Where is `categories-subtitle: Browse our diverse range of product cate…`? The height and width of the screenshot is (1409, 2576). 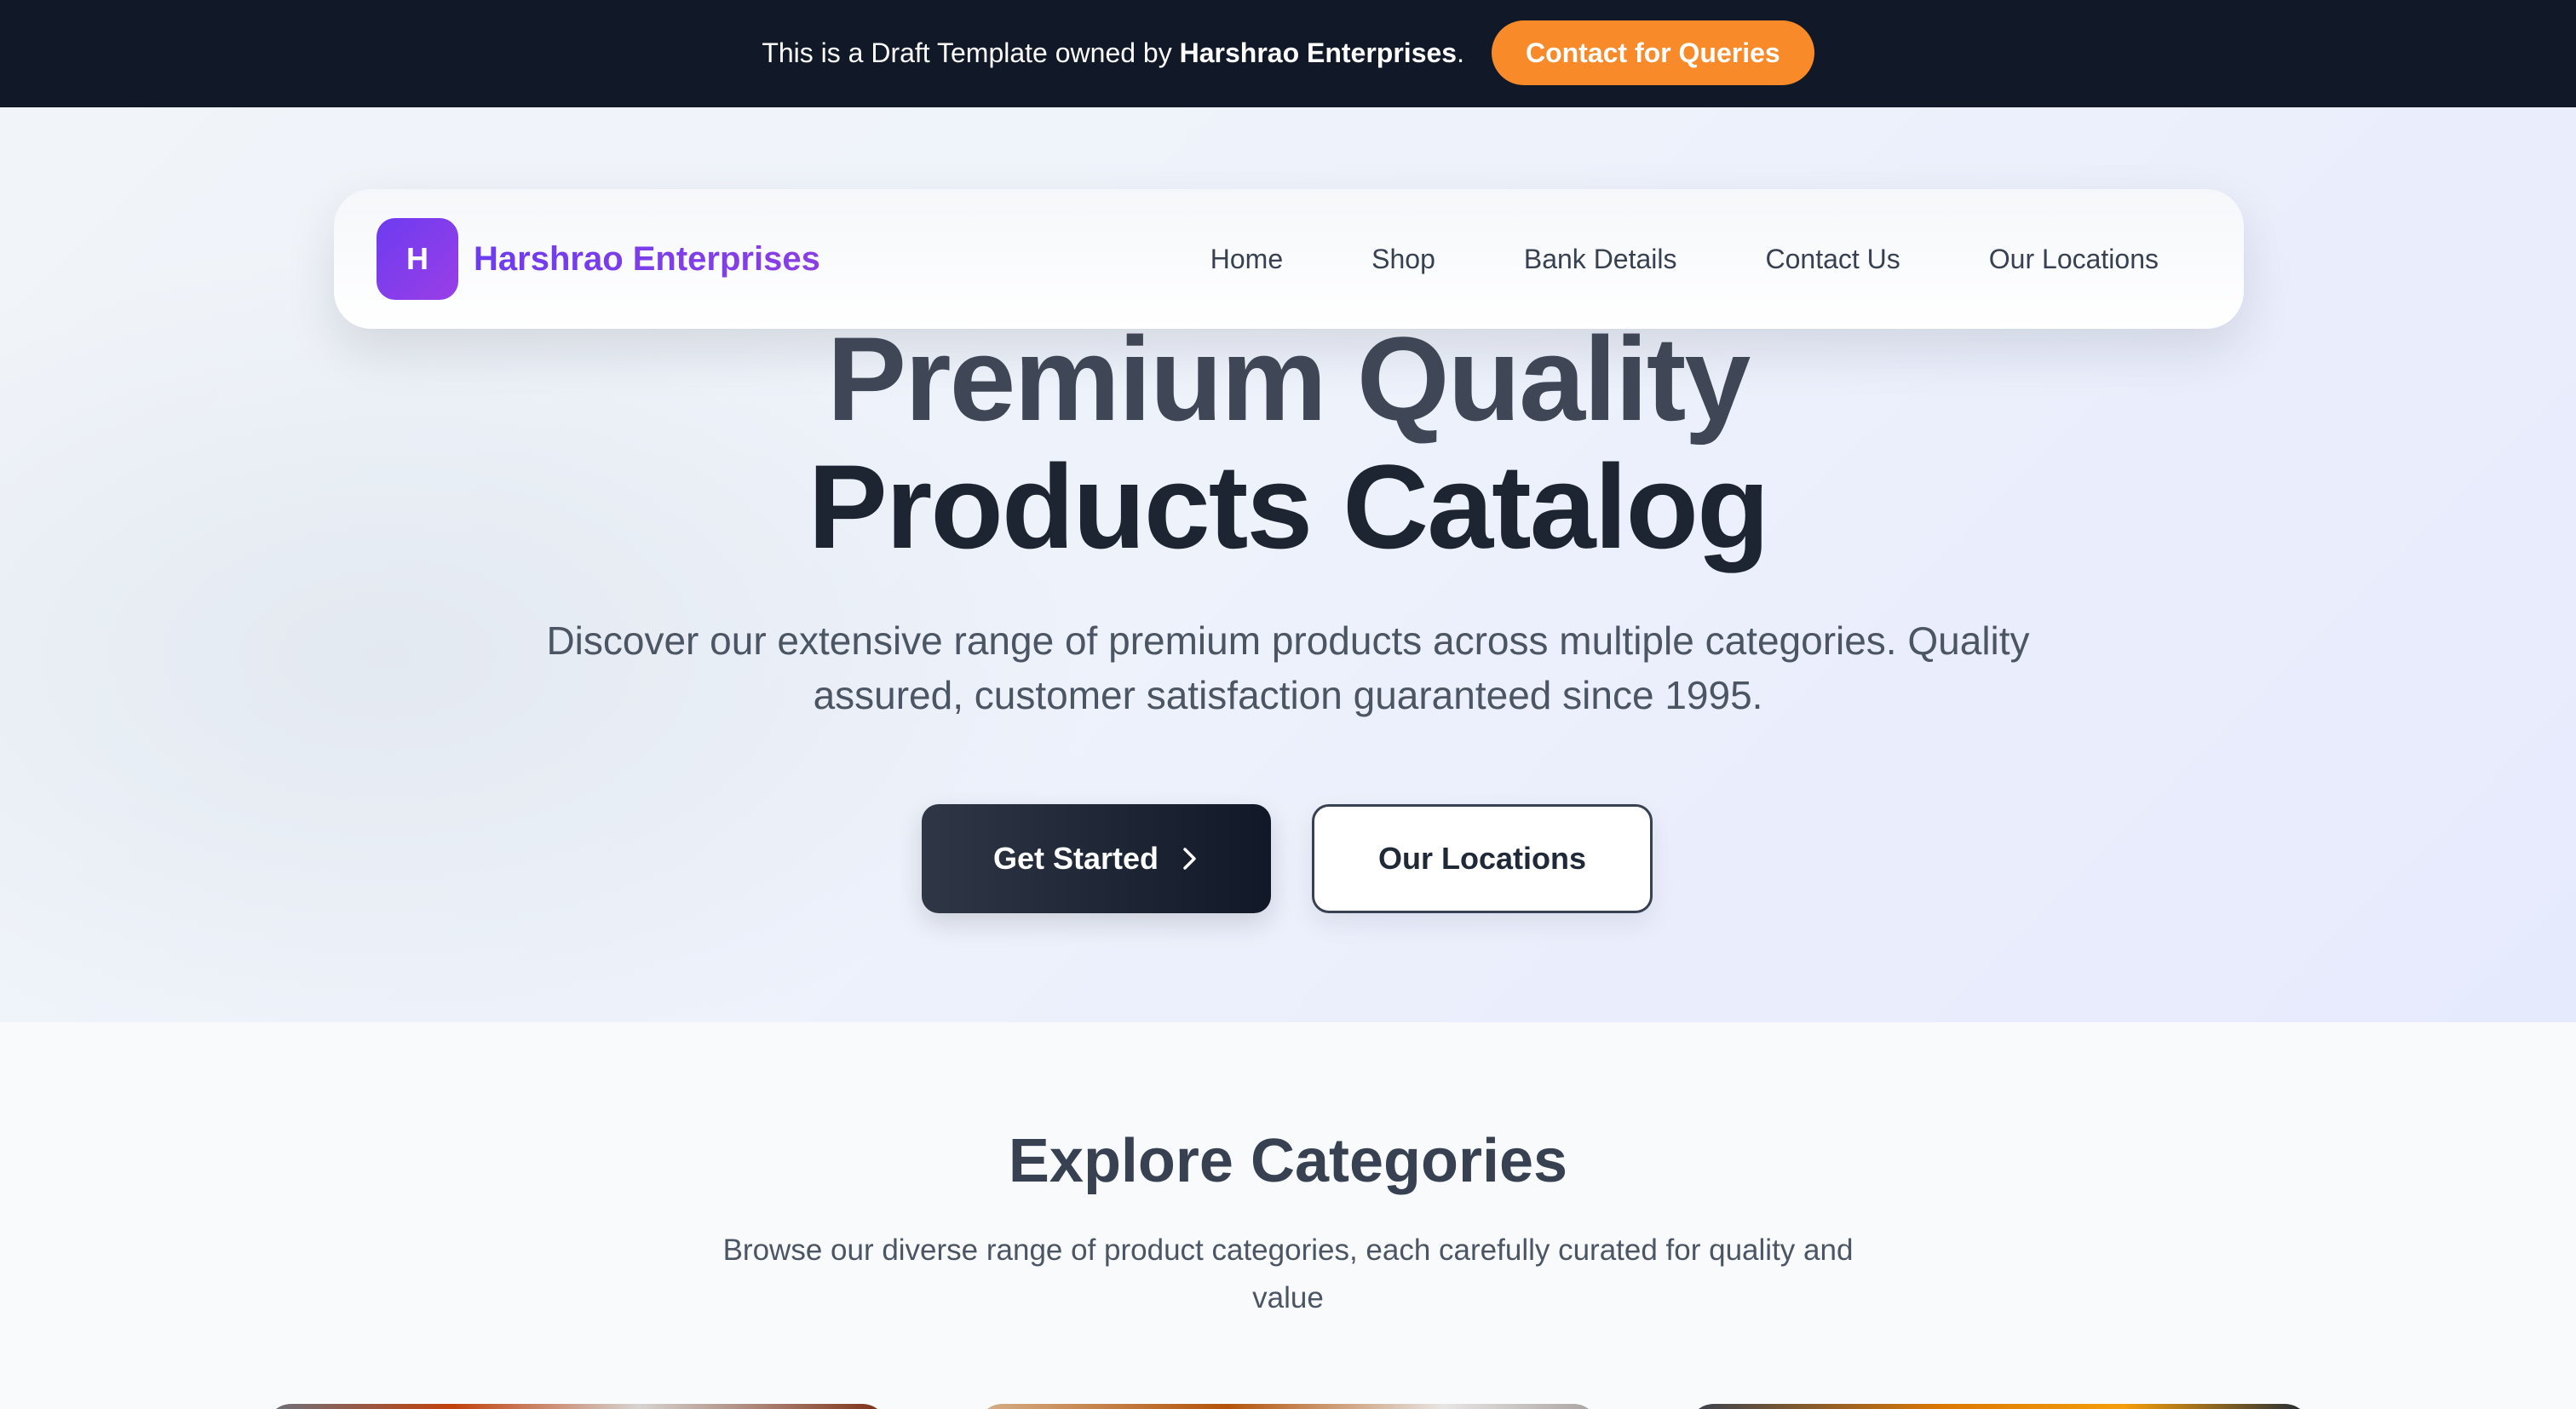
categories-subtitle: Browse our diverse range of product cate… is located at coordinates (1288, 1274).